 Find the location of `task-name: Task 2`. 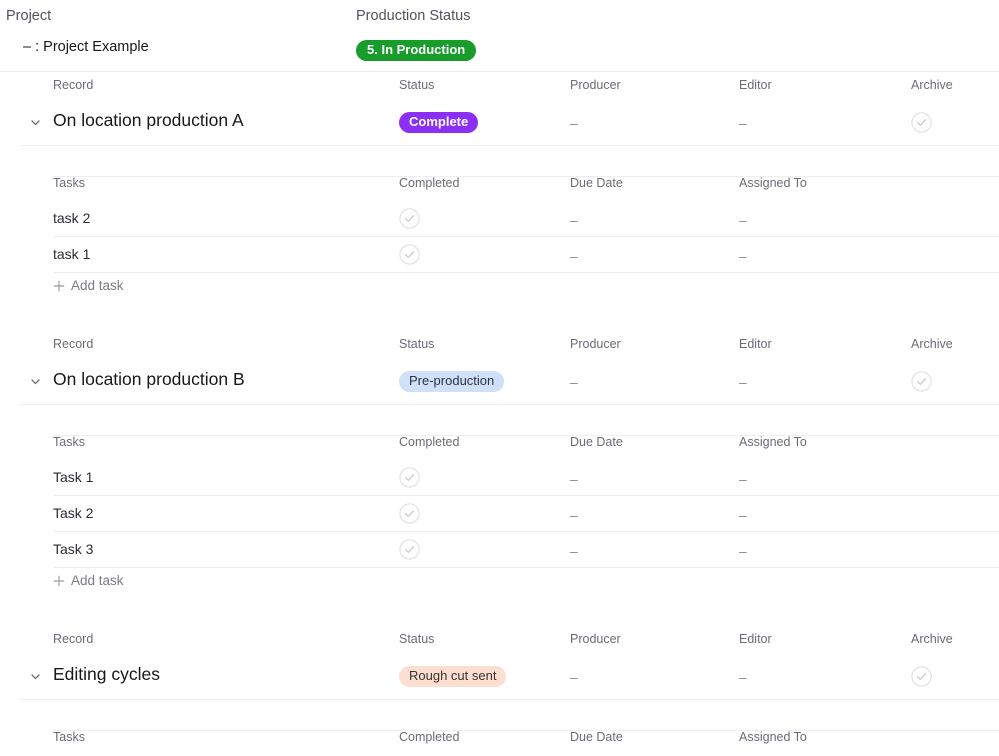

task-name: Task 2 is located at coordinates (73, 513).